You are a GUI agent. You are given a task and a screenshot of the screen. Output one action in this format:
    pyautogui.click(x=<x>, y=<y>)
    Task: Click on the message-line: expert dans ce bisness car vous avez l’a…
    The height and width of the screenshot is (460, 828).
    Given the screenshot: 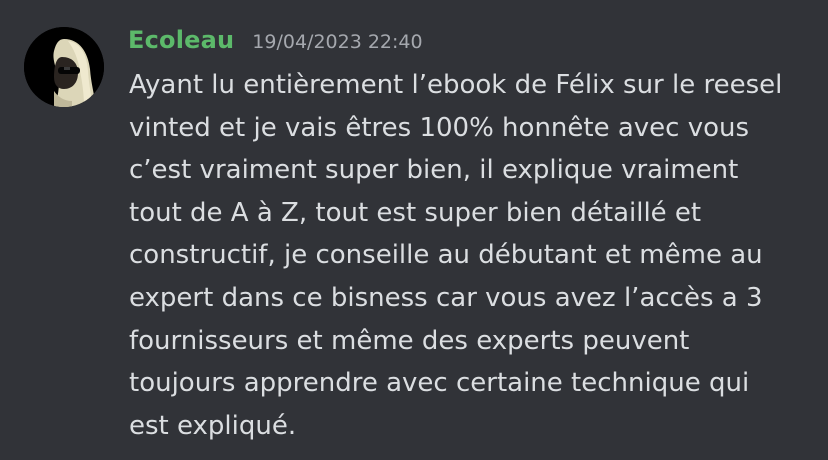 What is the action you would take?
    pyautogui.click(x=446, y=297)
    